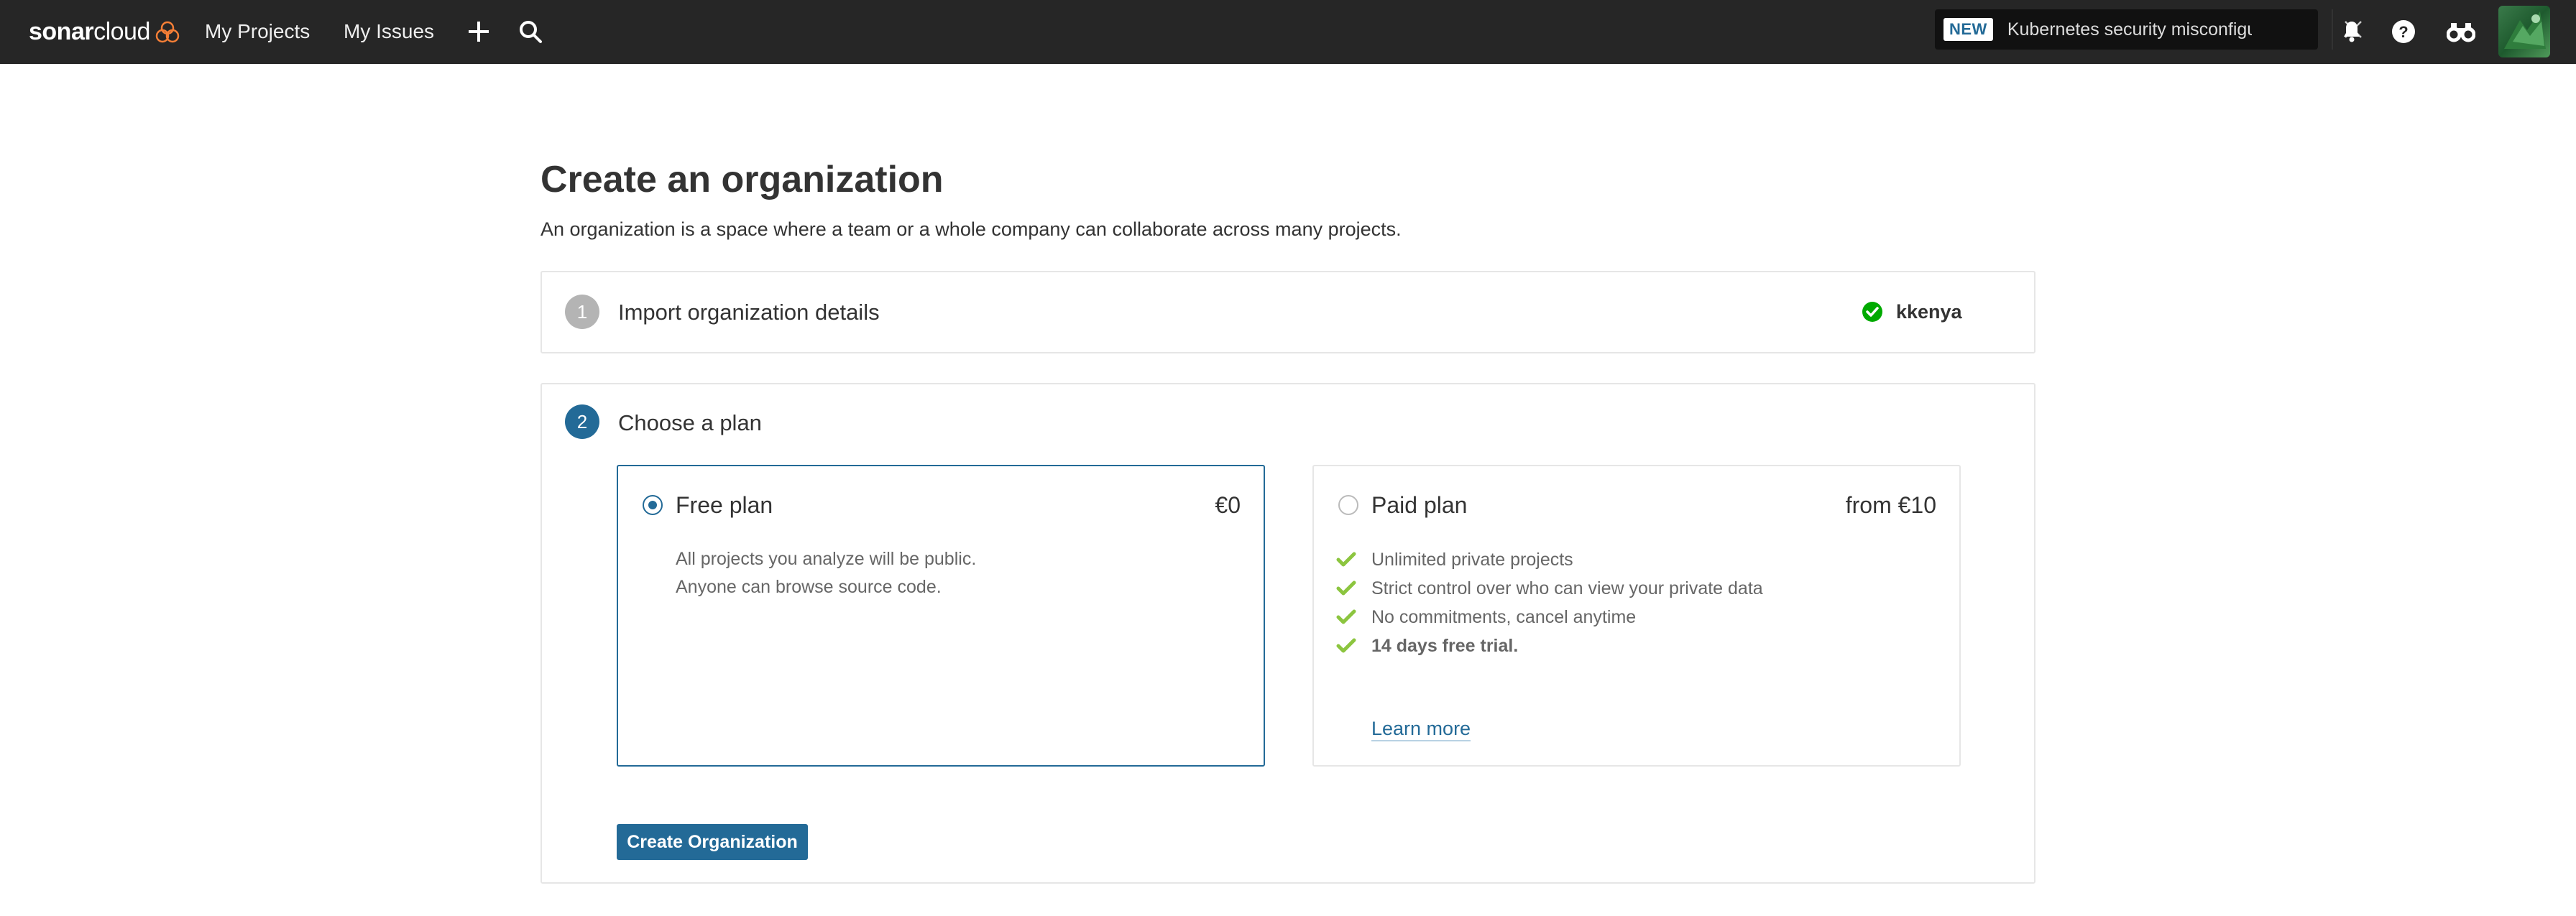  I want to click on avatar, so click(2524, 31).